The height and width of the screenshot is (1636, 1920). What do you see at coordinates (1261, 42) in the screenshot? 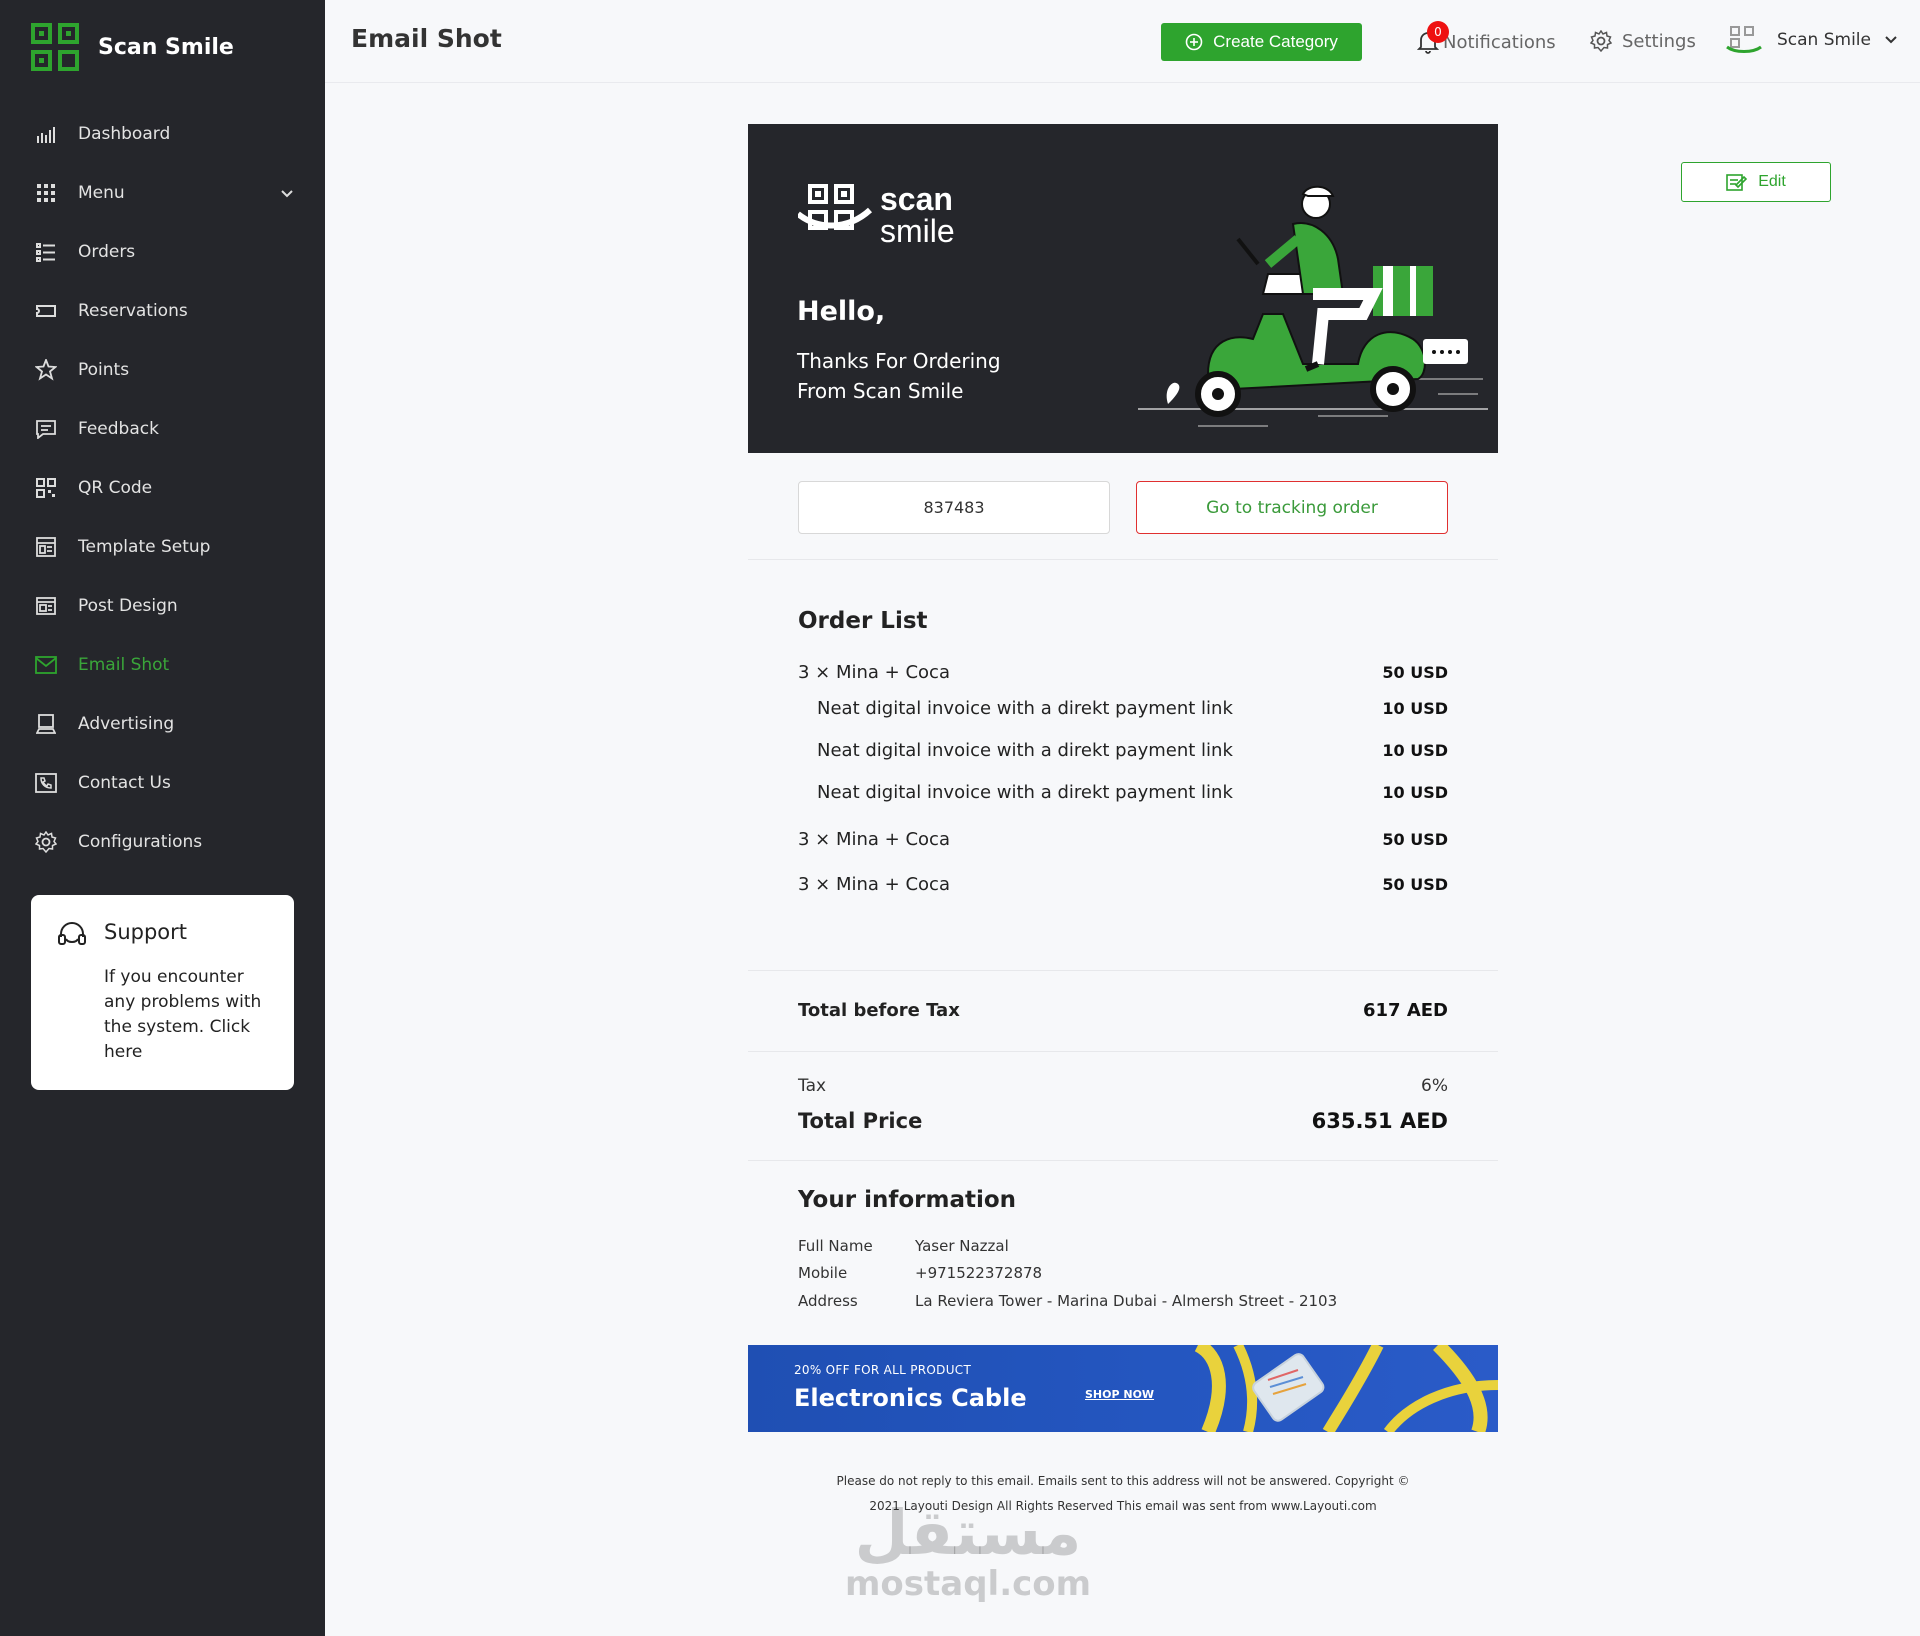
I see `create-category-button: Create Category` at bounding box center [1261, 42].